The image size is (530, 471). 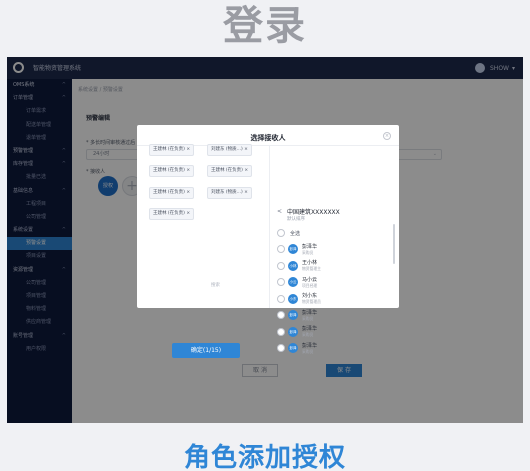 I want to click on avatar: 小东, so click(x=293, y=298).